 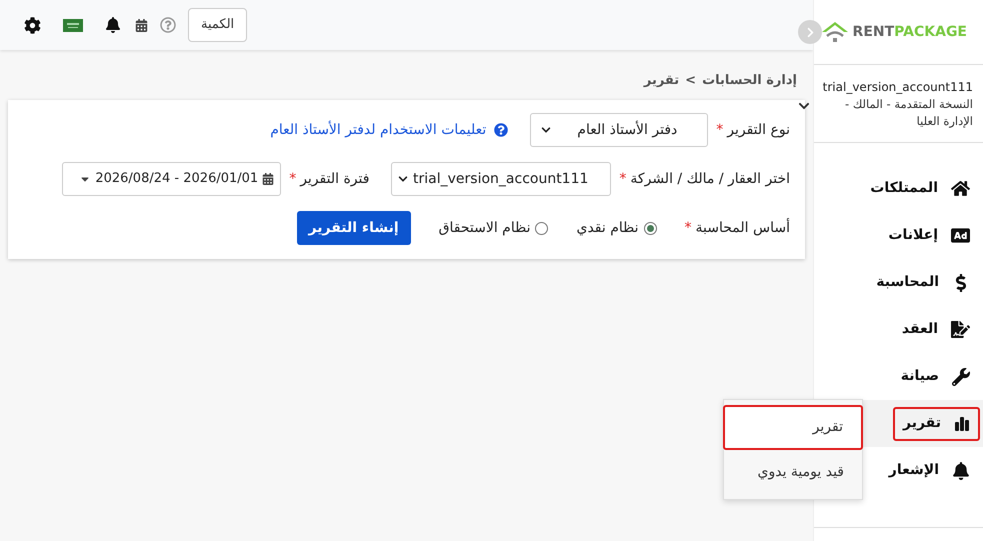 I want to click on help-link: تعليمات الاستخدام لدفتر الأستاذ العام, so click(x=378, y=130).